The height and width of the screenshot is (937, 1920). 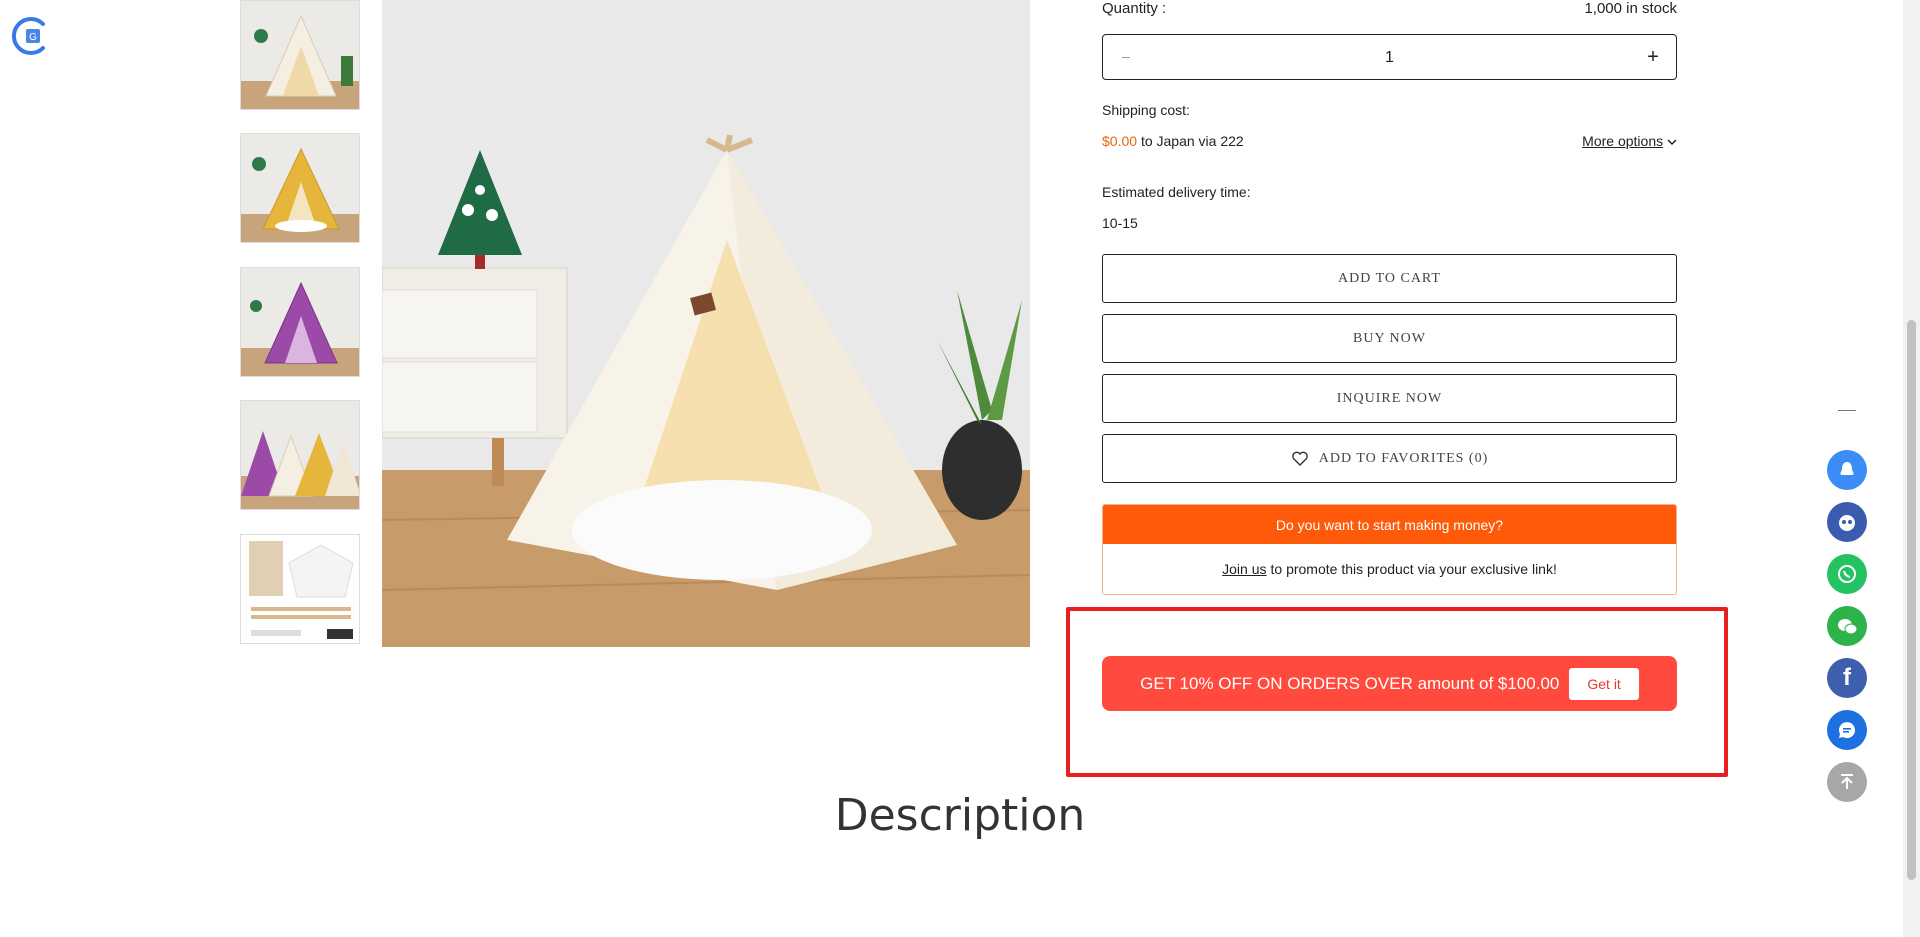 I want to click on shipping-info: $0.00 to Japan via 222, so click(x=1173, y=141).